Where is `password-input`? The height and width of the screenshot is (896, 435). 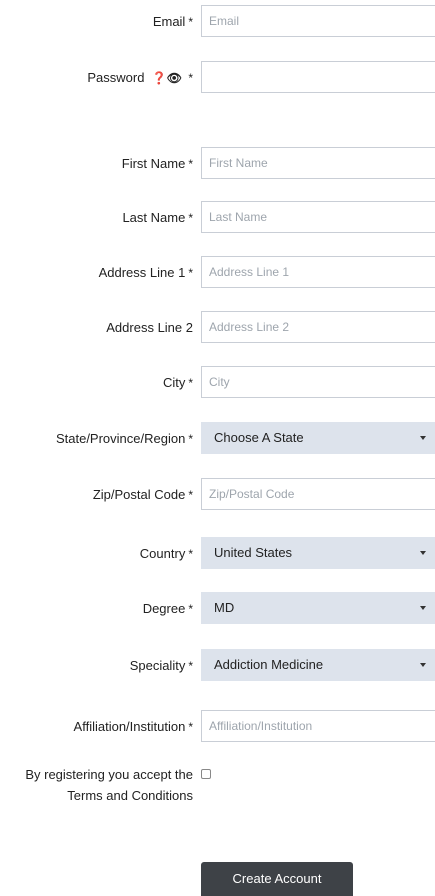
password-input is located at coordinates (318, 77).